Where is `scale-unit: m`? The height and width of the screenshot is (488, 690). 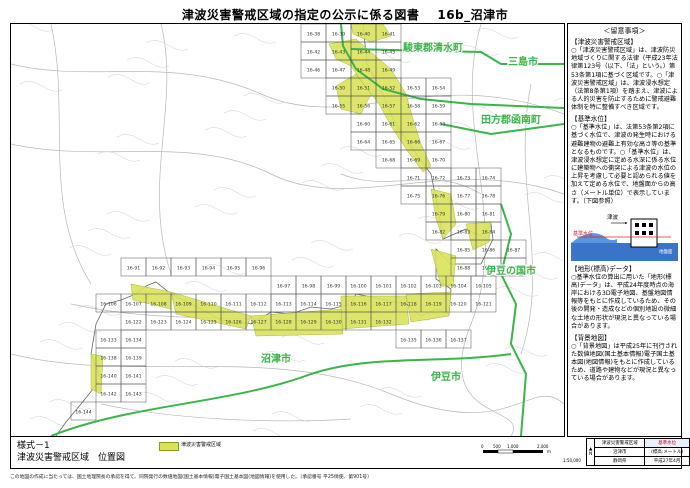 scale-unit: m is located at coordinates (549, 451).